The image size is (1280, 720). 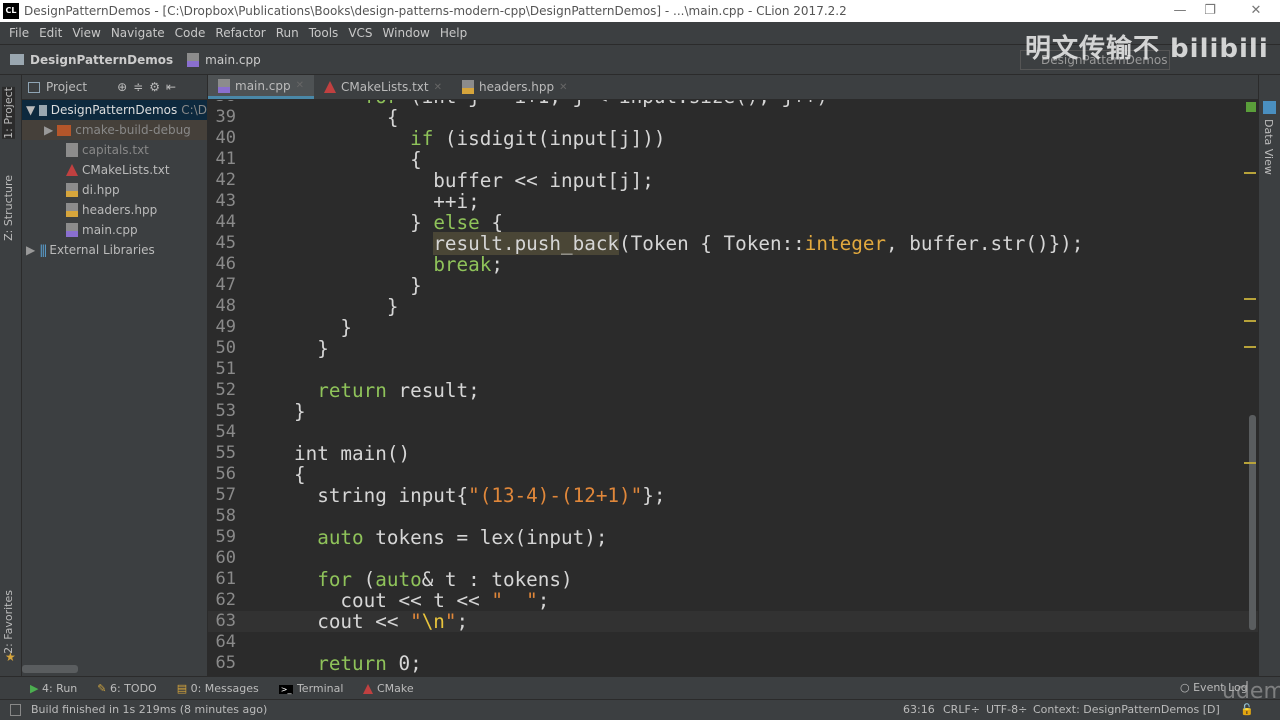 I want to click on line-number: 42, so click(x=222, y=180).